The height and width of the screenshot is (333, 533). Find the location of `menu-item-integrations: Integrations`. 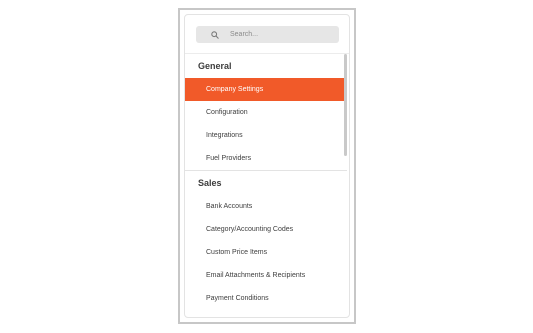

menu-item-integrations: Integrations is located at coordinates (266, 135).